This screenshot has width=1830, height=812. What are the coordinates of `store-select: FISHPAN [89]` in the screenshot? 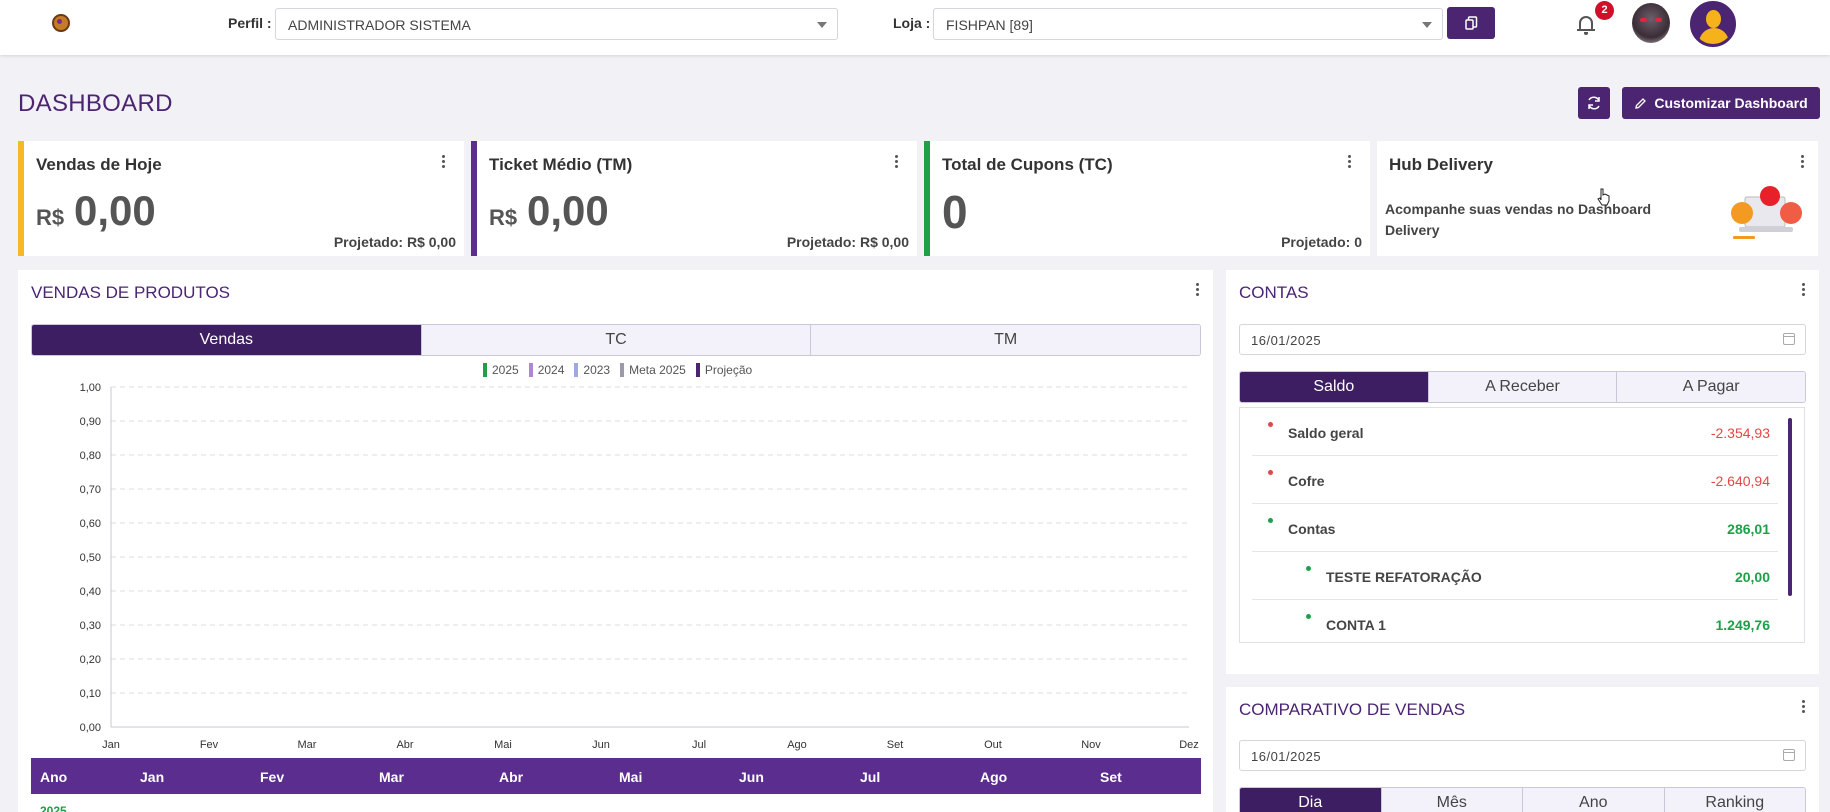 It's located at (1188, 24).